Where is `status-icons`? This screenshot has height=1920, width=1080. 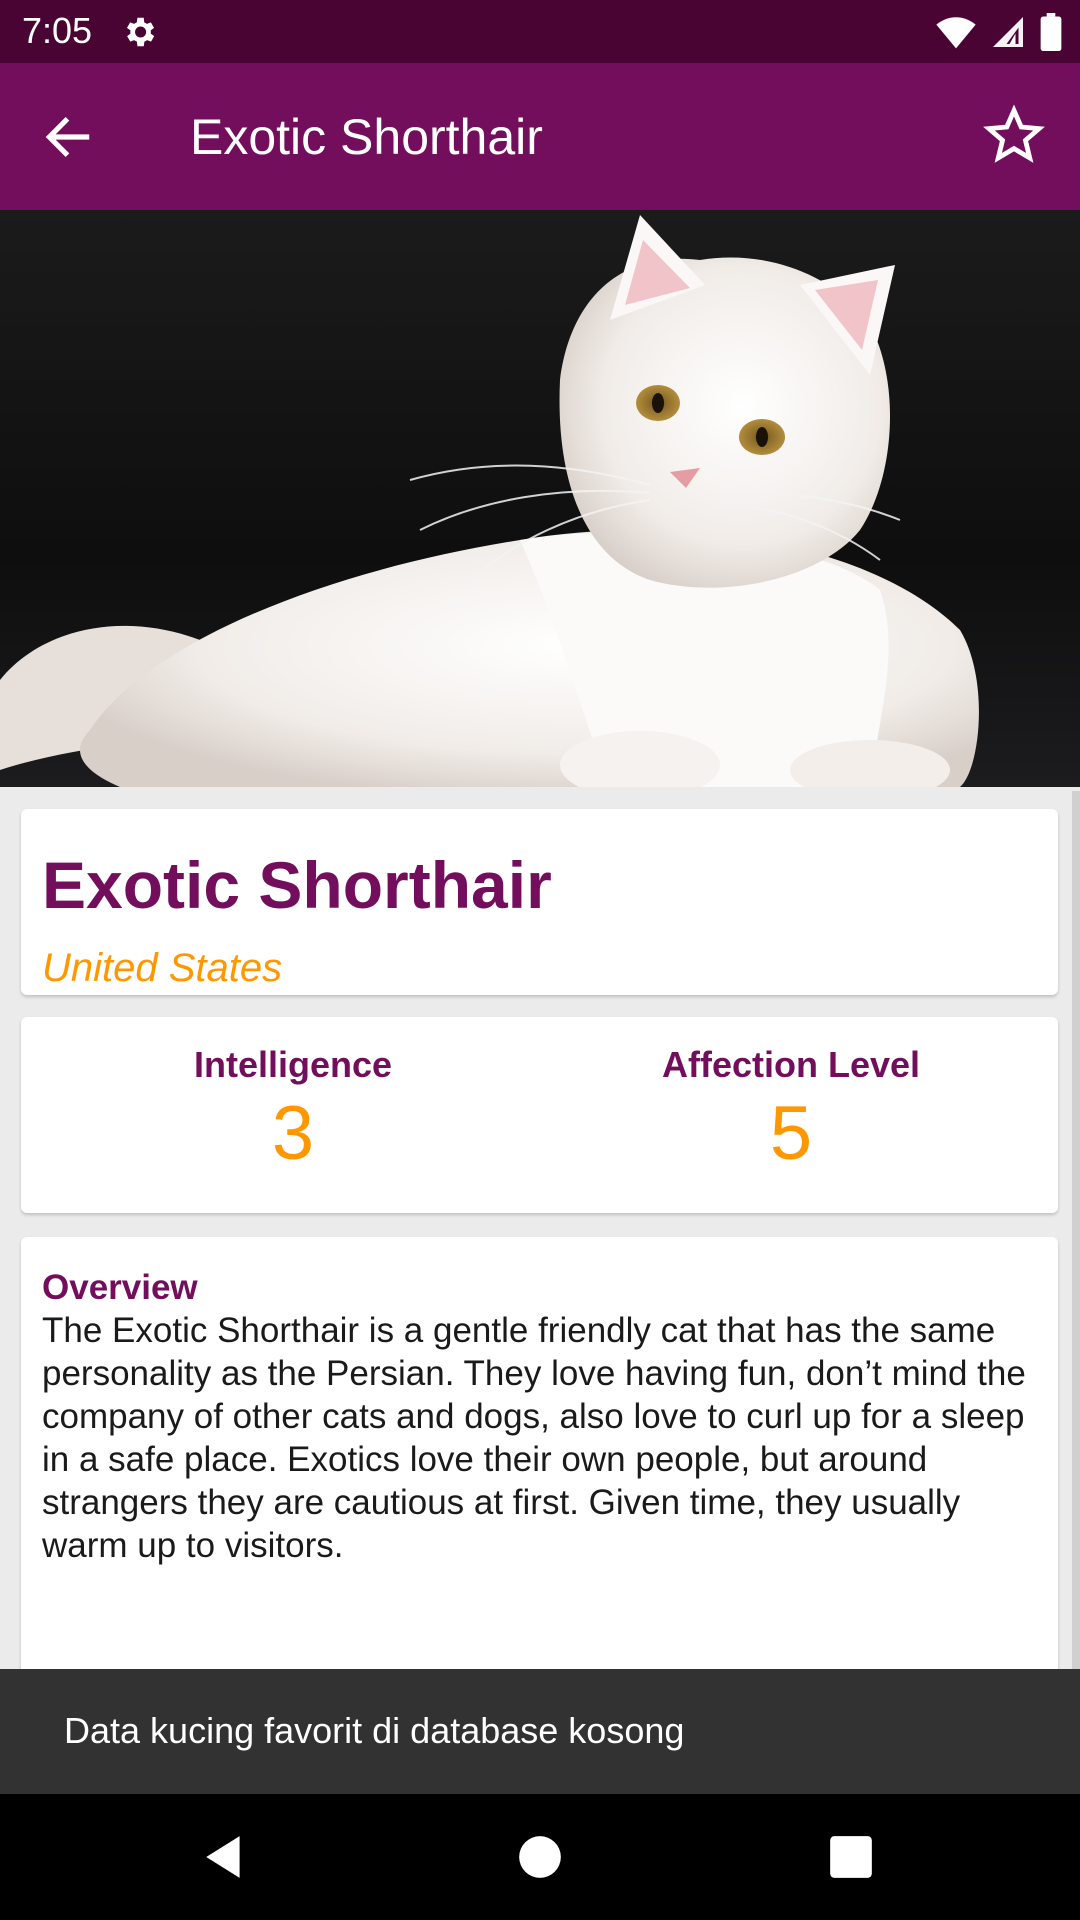
status-icons is located at coordinates (999, 32).